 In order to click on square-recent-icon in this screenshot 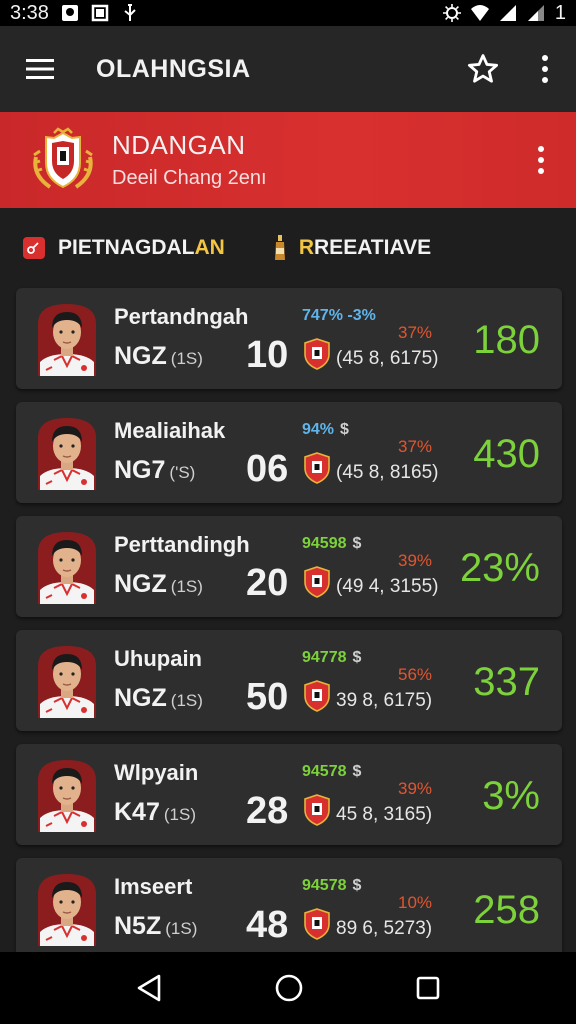, I will do `click(428, 988)`.